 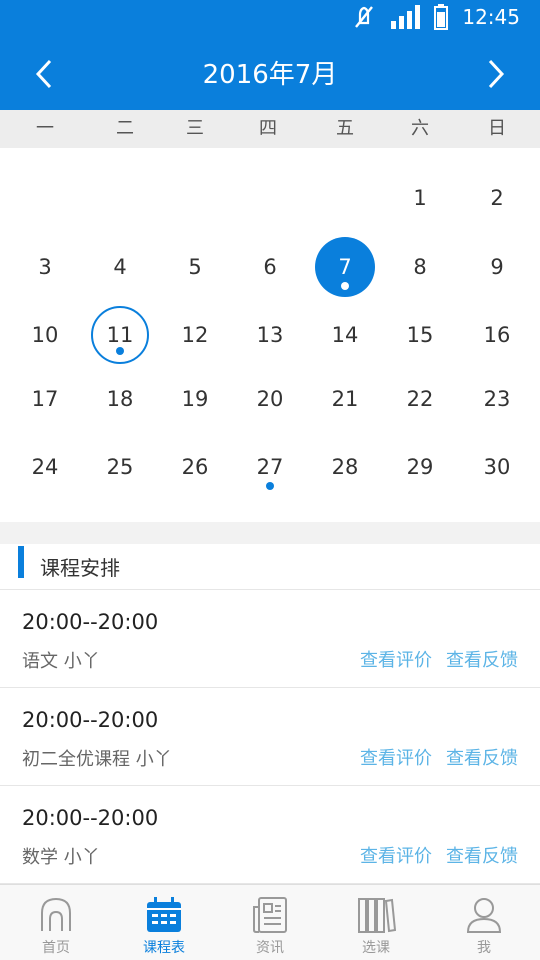 I want to click on calendar-day: 2, so click(x=497, y=198).